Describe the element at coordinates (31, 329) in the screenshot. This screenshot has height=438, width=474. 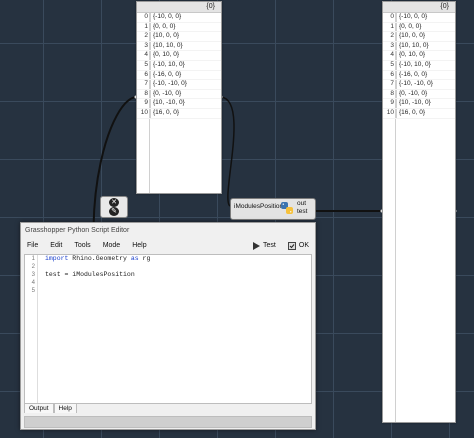
I see `line-gutter: 1 2 3 4 5` at that location.